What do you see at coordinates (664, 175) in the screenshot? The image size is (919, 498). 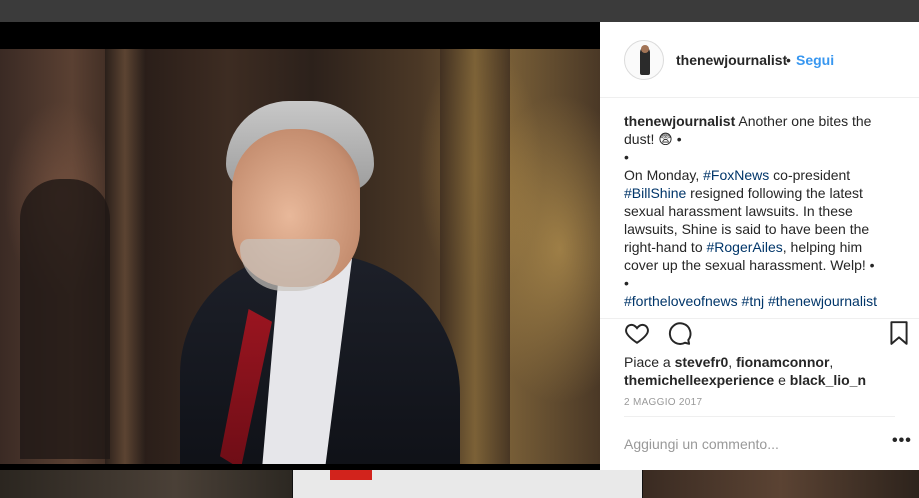 I see `caption-text: On Monday,` at bounding box center [664, 175].